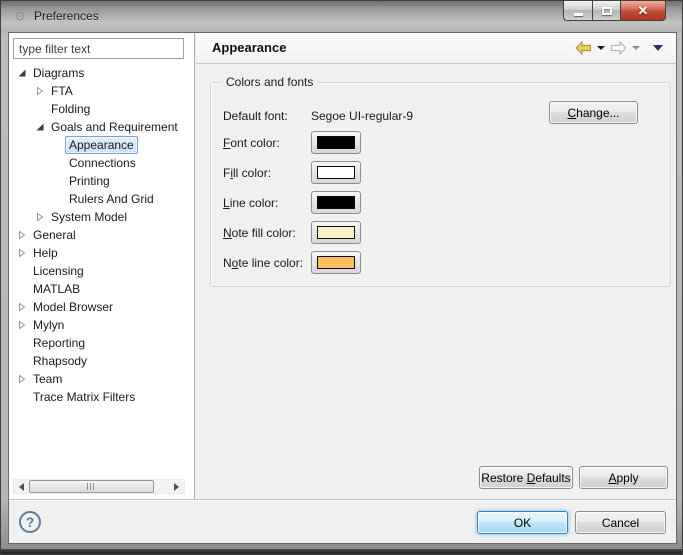 This screenshot has height=555, width=683. I want to click on scroll-right-arrow-icon, so click(176, 486).